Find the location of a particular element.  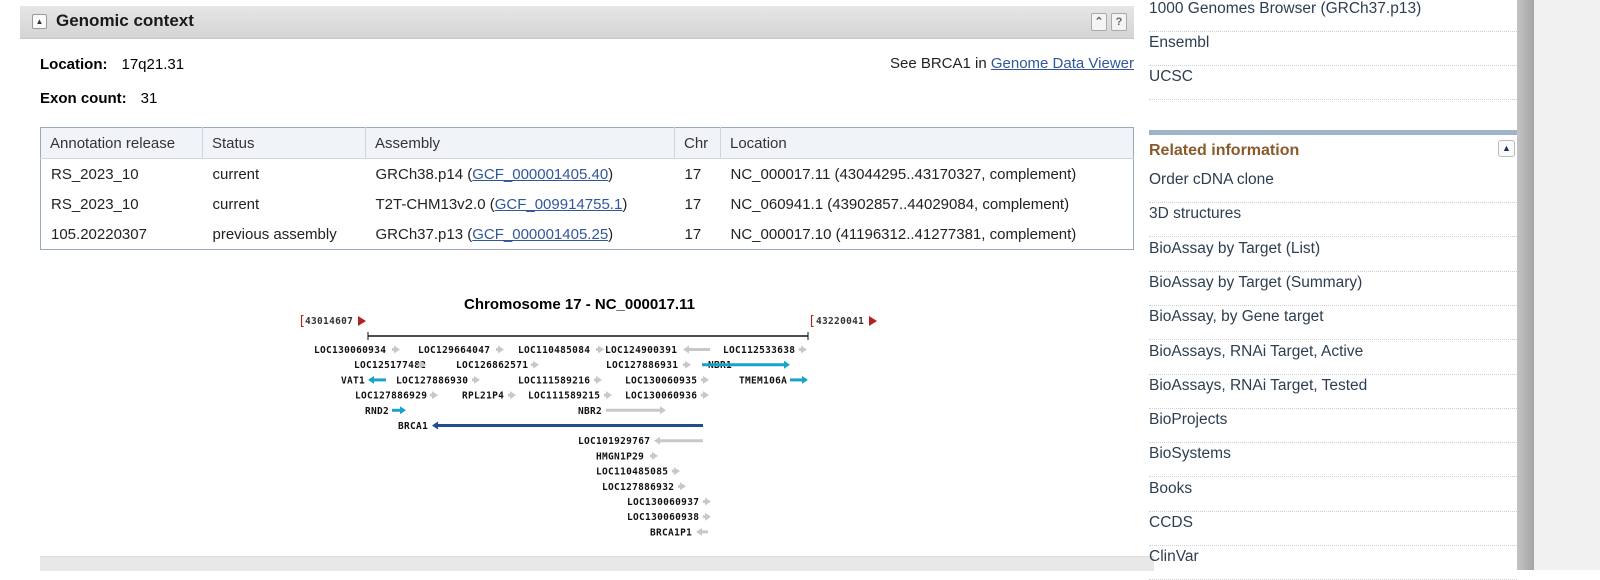

gene-label-brca1p1: BRCA1P1 is located at coordinates (671, 532).